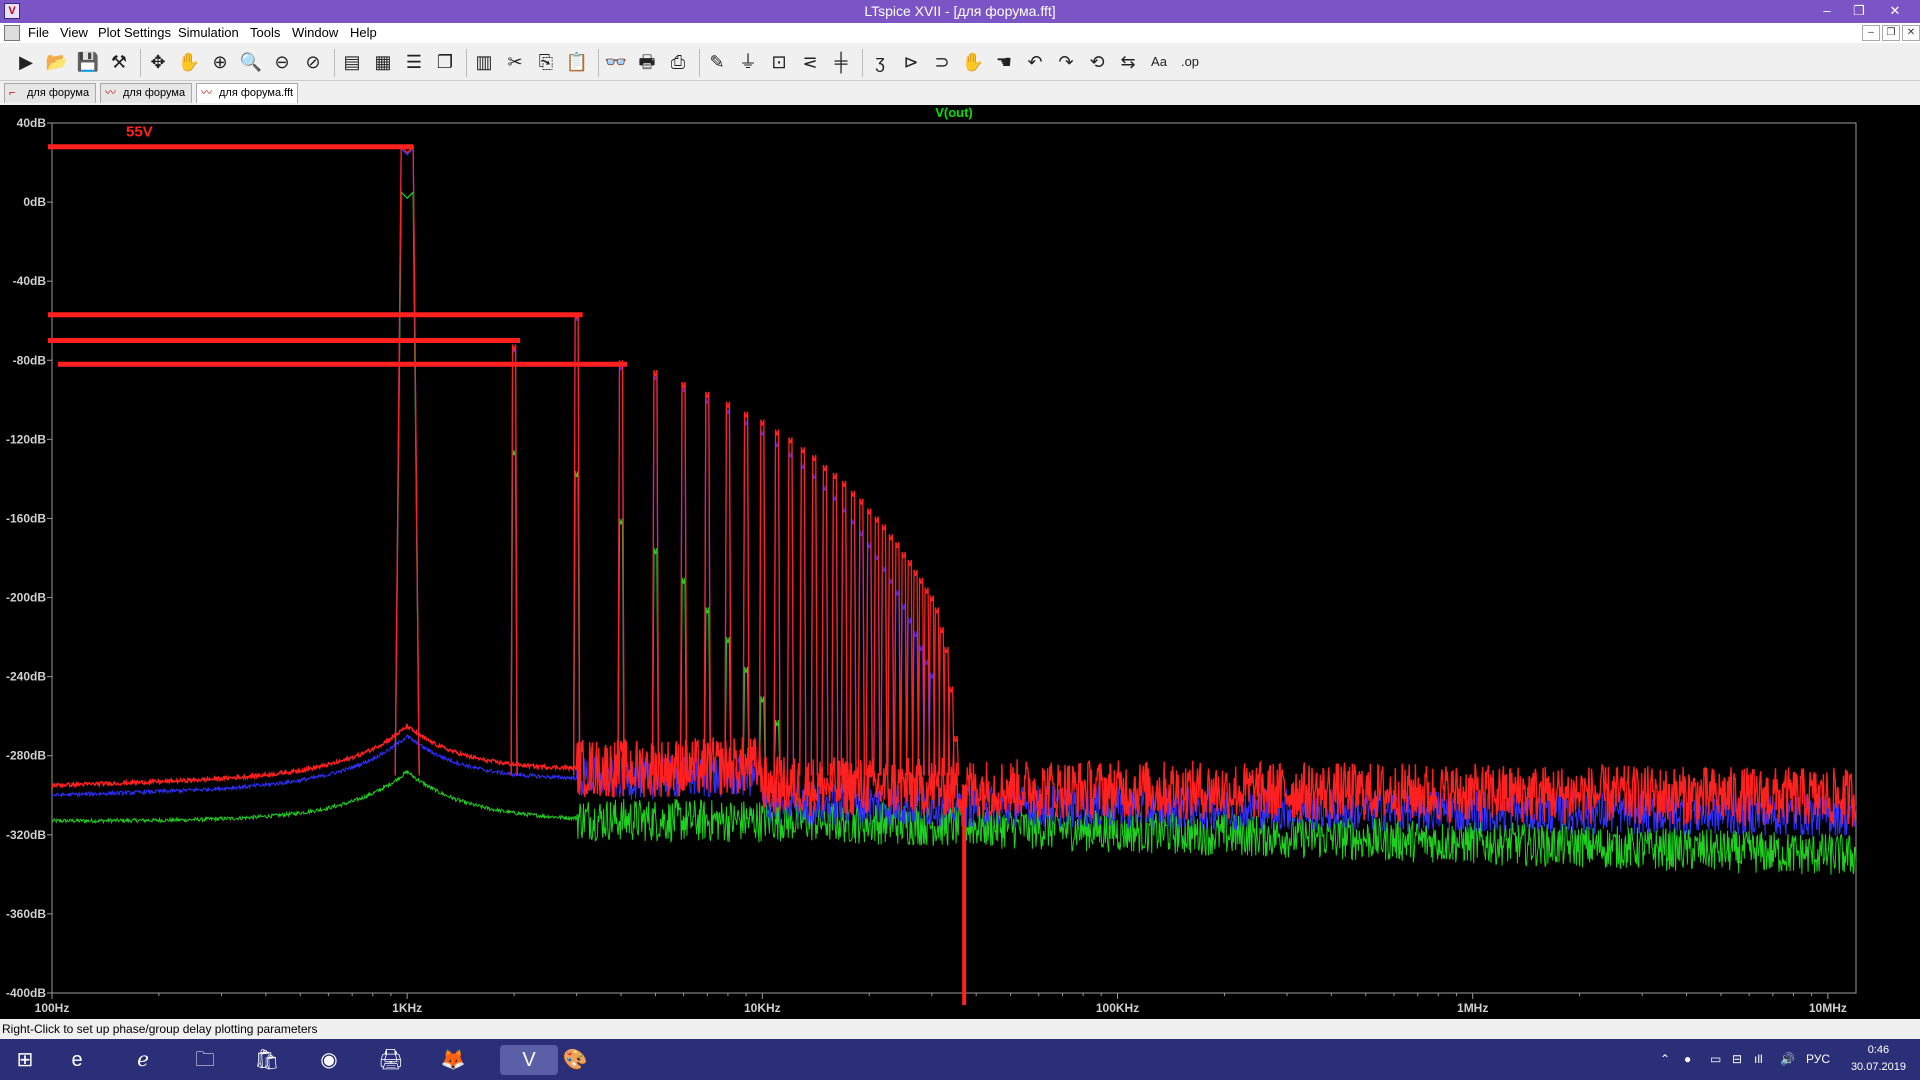 Image resolution: width=1920 pixels, height=1080 pixels. What do you see at coordinates (1878, 1059) in the screenshot?
I see `clock: 0:46 30.07.2019` at bounding box center [1878, 1059].